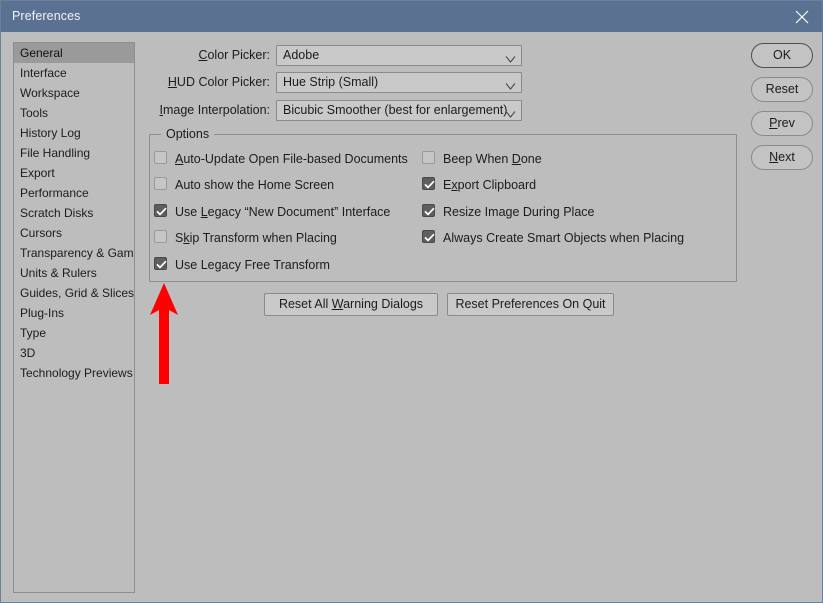 The height and width of the screenshot is (603, 823). I want to click on sidebar-item-guides-grid-slices: Guides, Grid & Slices, so click(74, 293).